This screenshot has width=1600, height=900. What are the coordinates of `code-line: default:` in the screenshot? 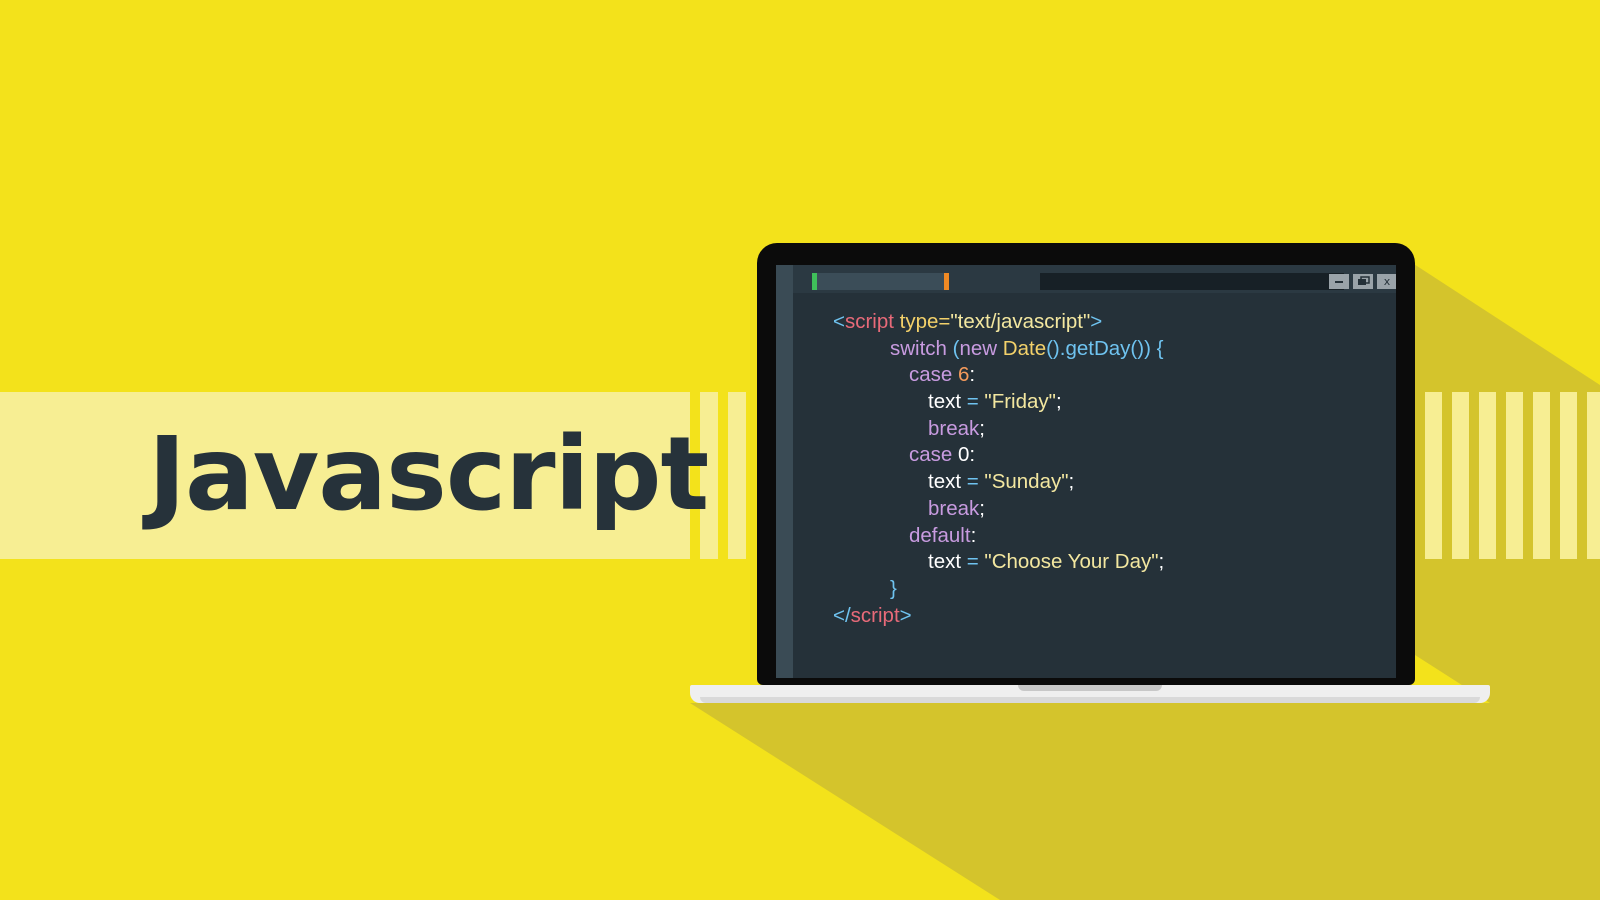 It's located at (998, 536).